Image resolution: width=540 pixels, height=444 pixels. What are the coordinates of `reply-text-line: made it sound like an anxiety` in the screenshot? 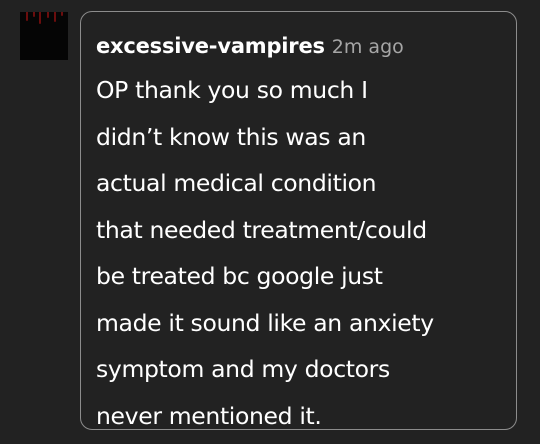 It's located at (265, 322).